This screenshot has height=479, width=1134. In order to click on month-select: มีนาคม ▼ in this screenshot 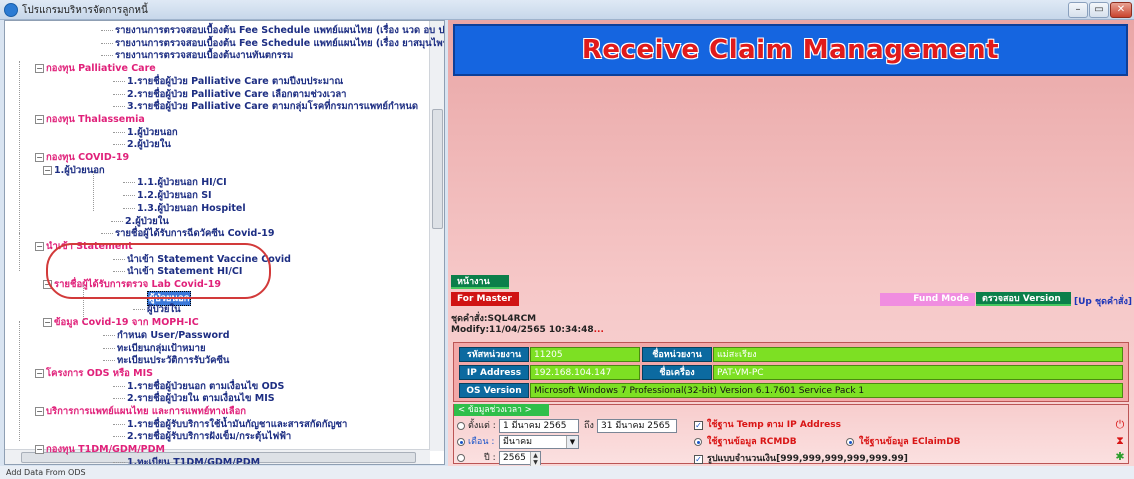, I will do `click(539, 442)`.